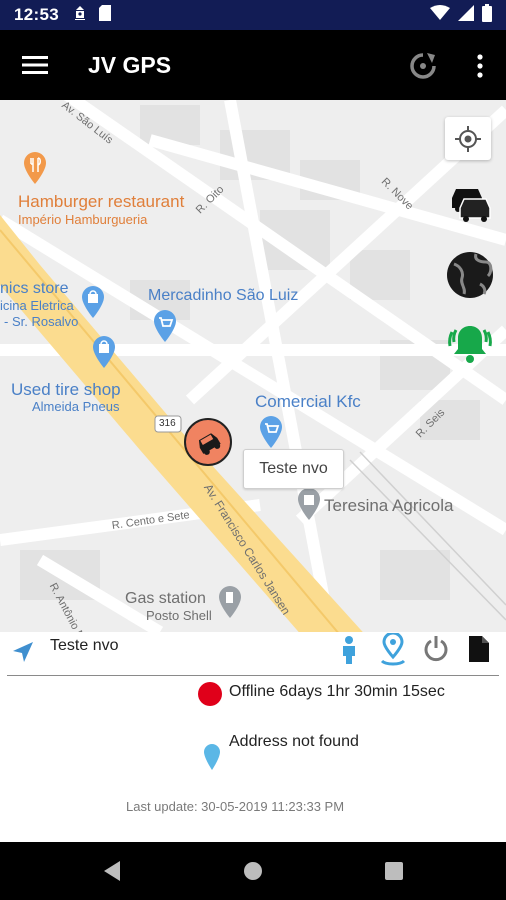 The width and height of the screenshot is (506, 900). I want to click on poi-teresina: Teresina Agricola, so click(388, 506).